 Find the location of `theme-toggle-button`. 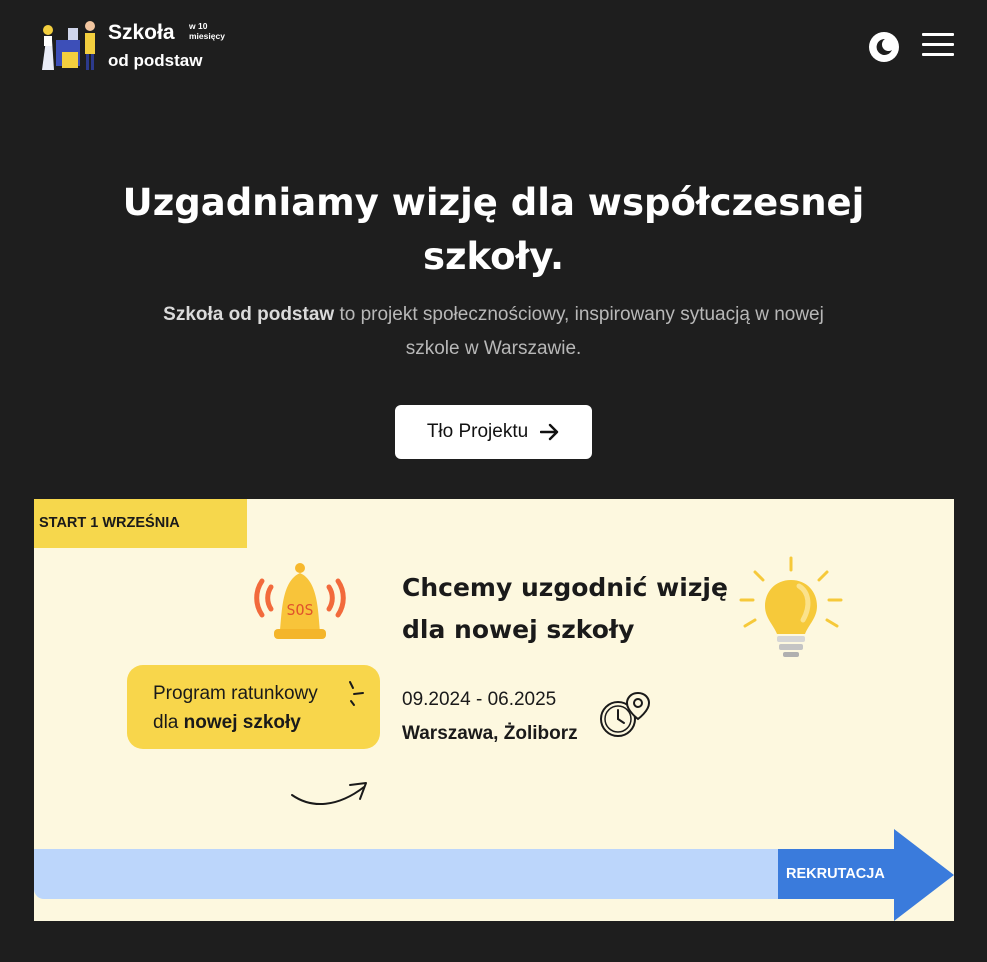

theme-toggle-button is located at coordinates (884, 47).